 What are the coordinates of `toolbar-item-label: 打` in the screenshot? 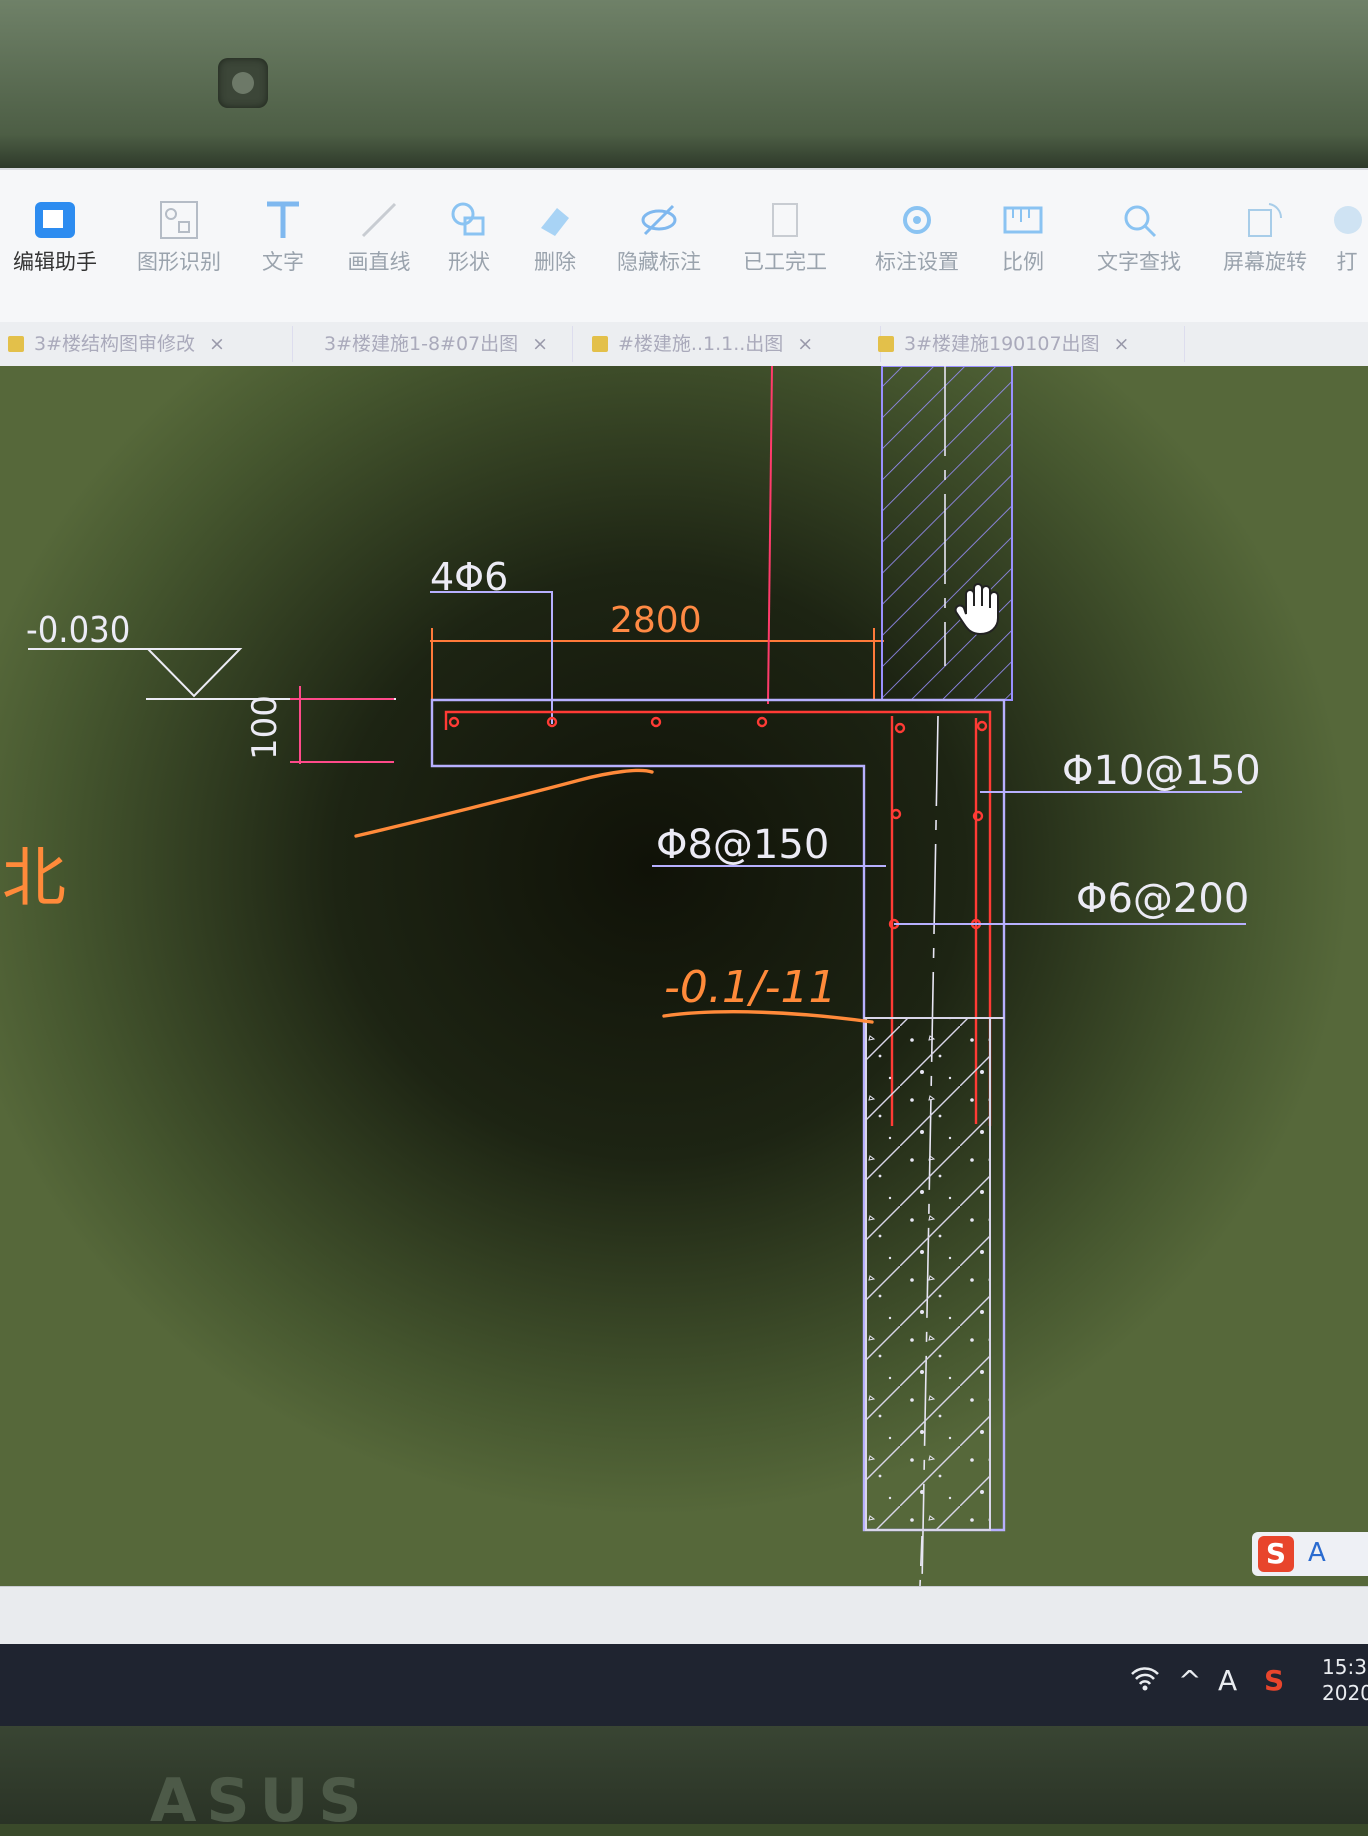 It's located at (1347, 262).